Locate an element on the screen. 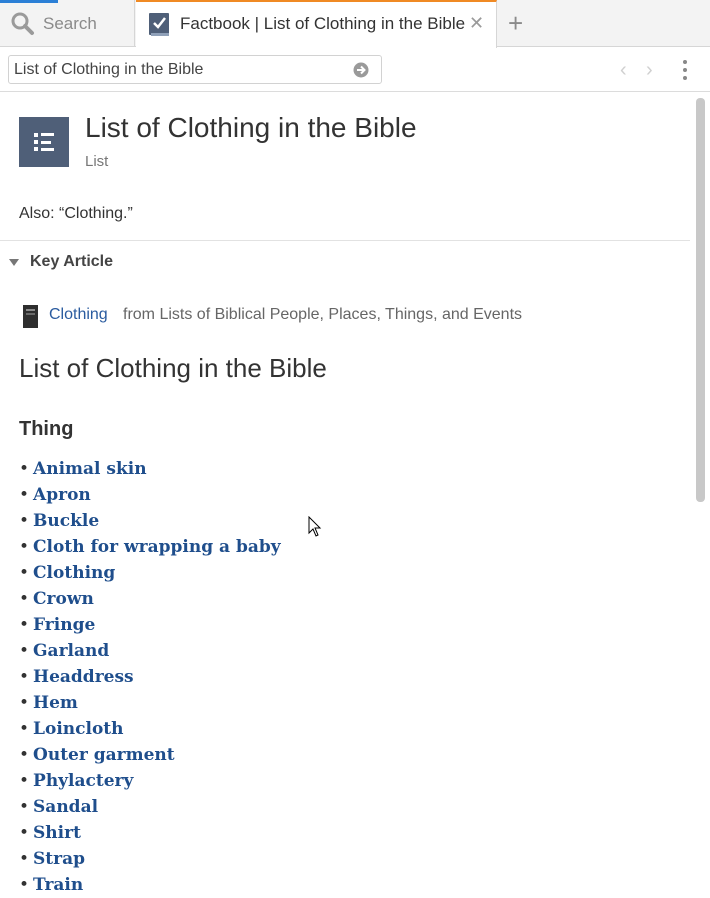 This screenshot has height=898, width=710. clothing-link: Fringe is located at coordinates (64, 625).